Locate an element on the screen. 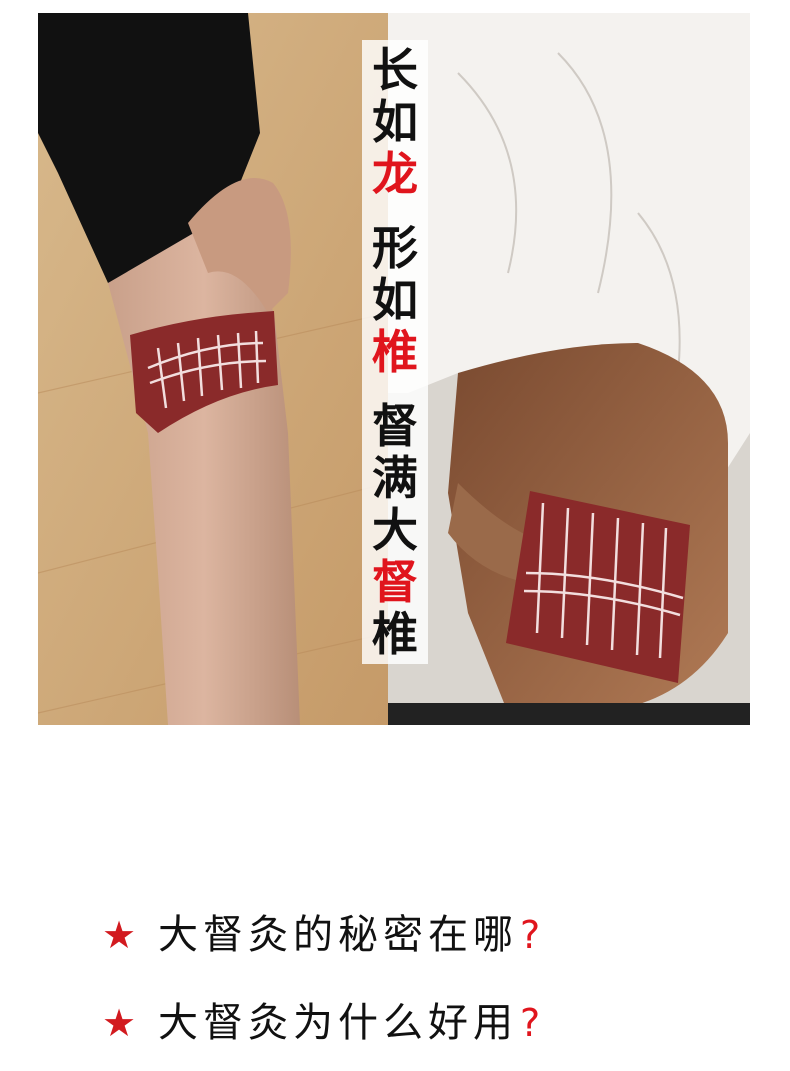  slogan-char: 满 is located at coordinates (395, 478).